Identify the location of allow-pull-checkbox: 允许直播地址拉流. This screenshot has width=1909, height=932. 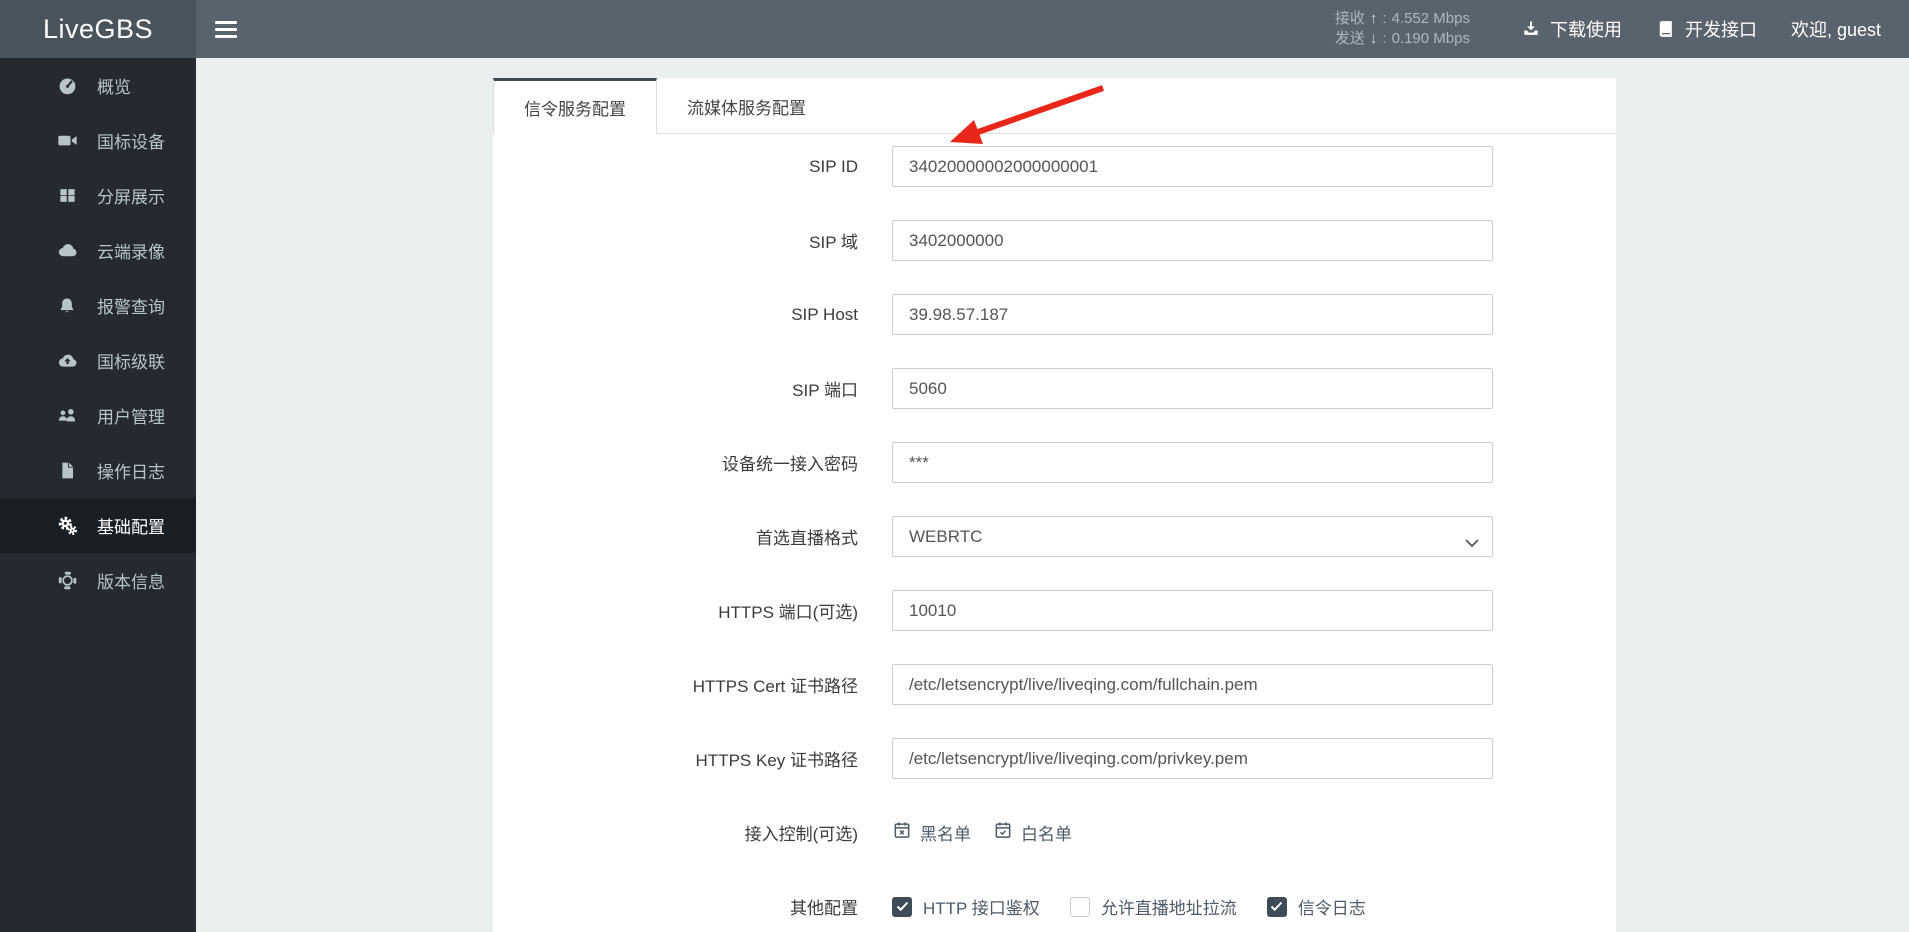
(1153, 906).